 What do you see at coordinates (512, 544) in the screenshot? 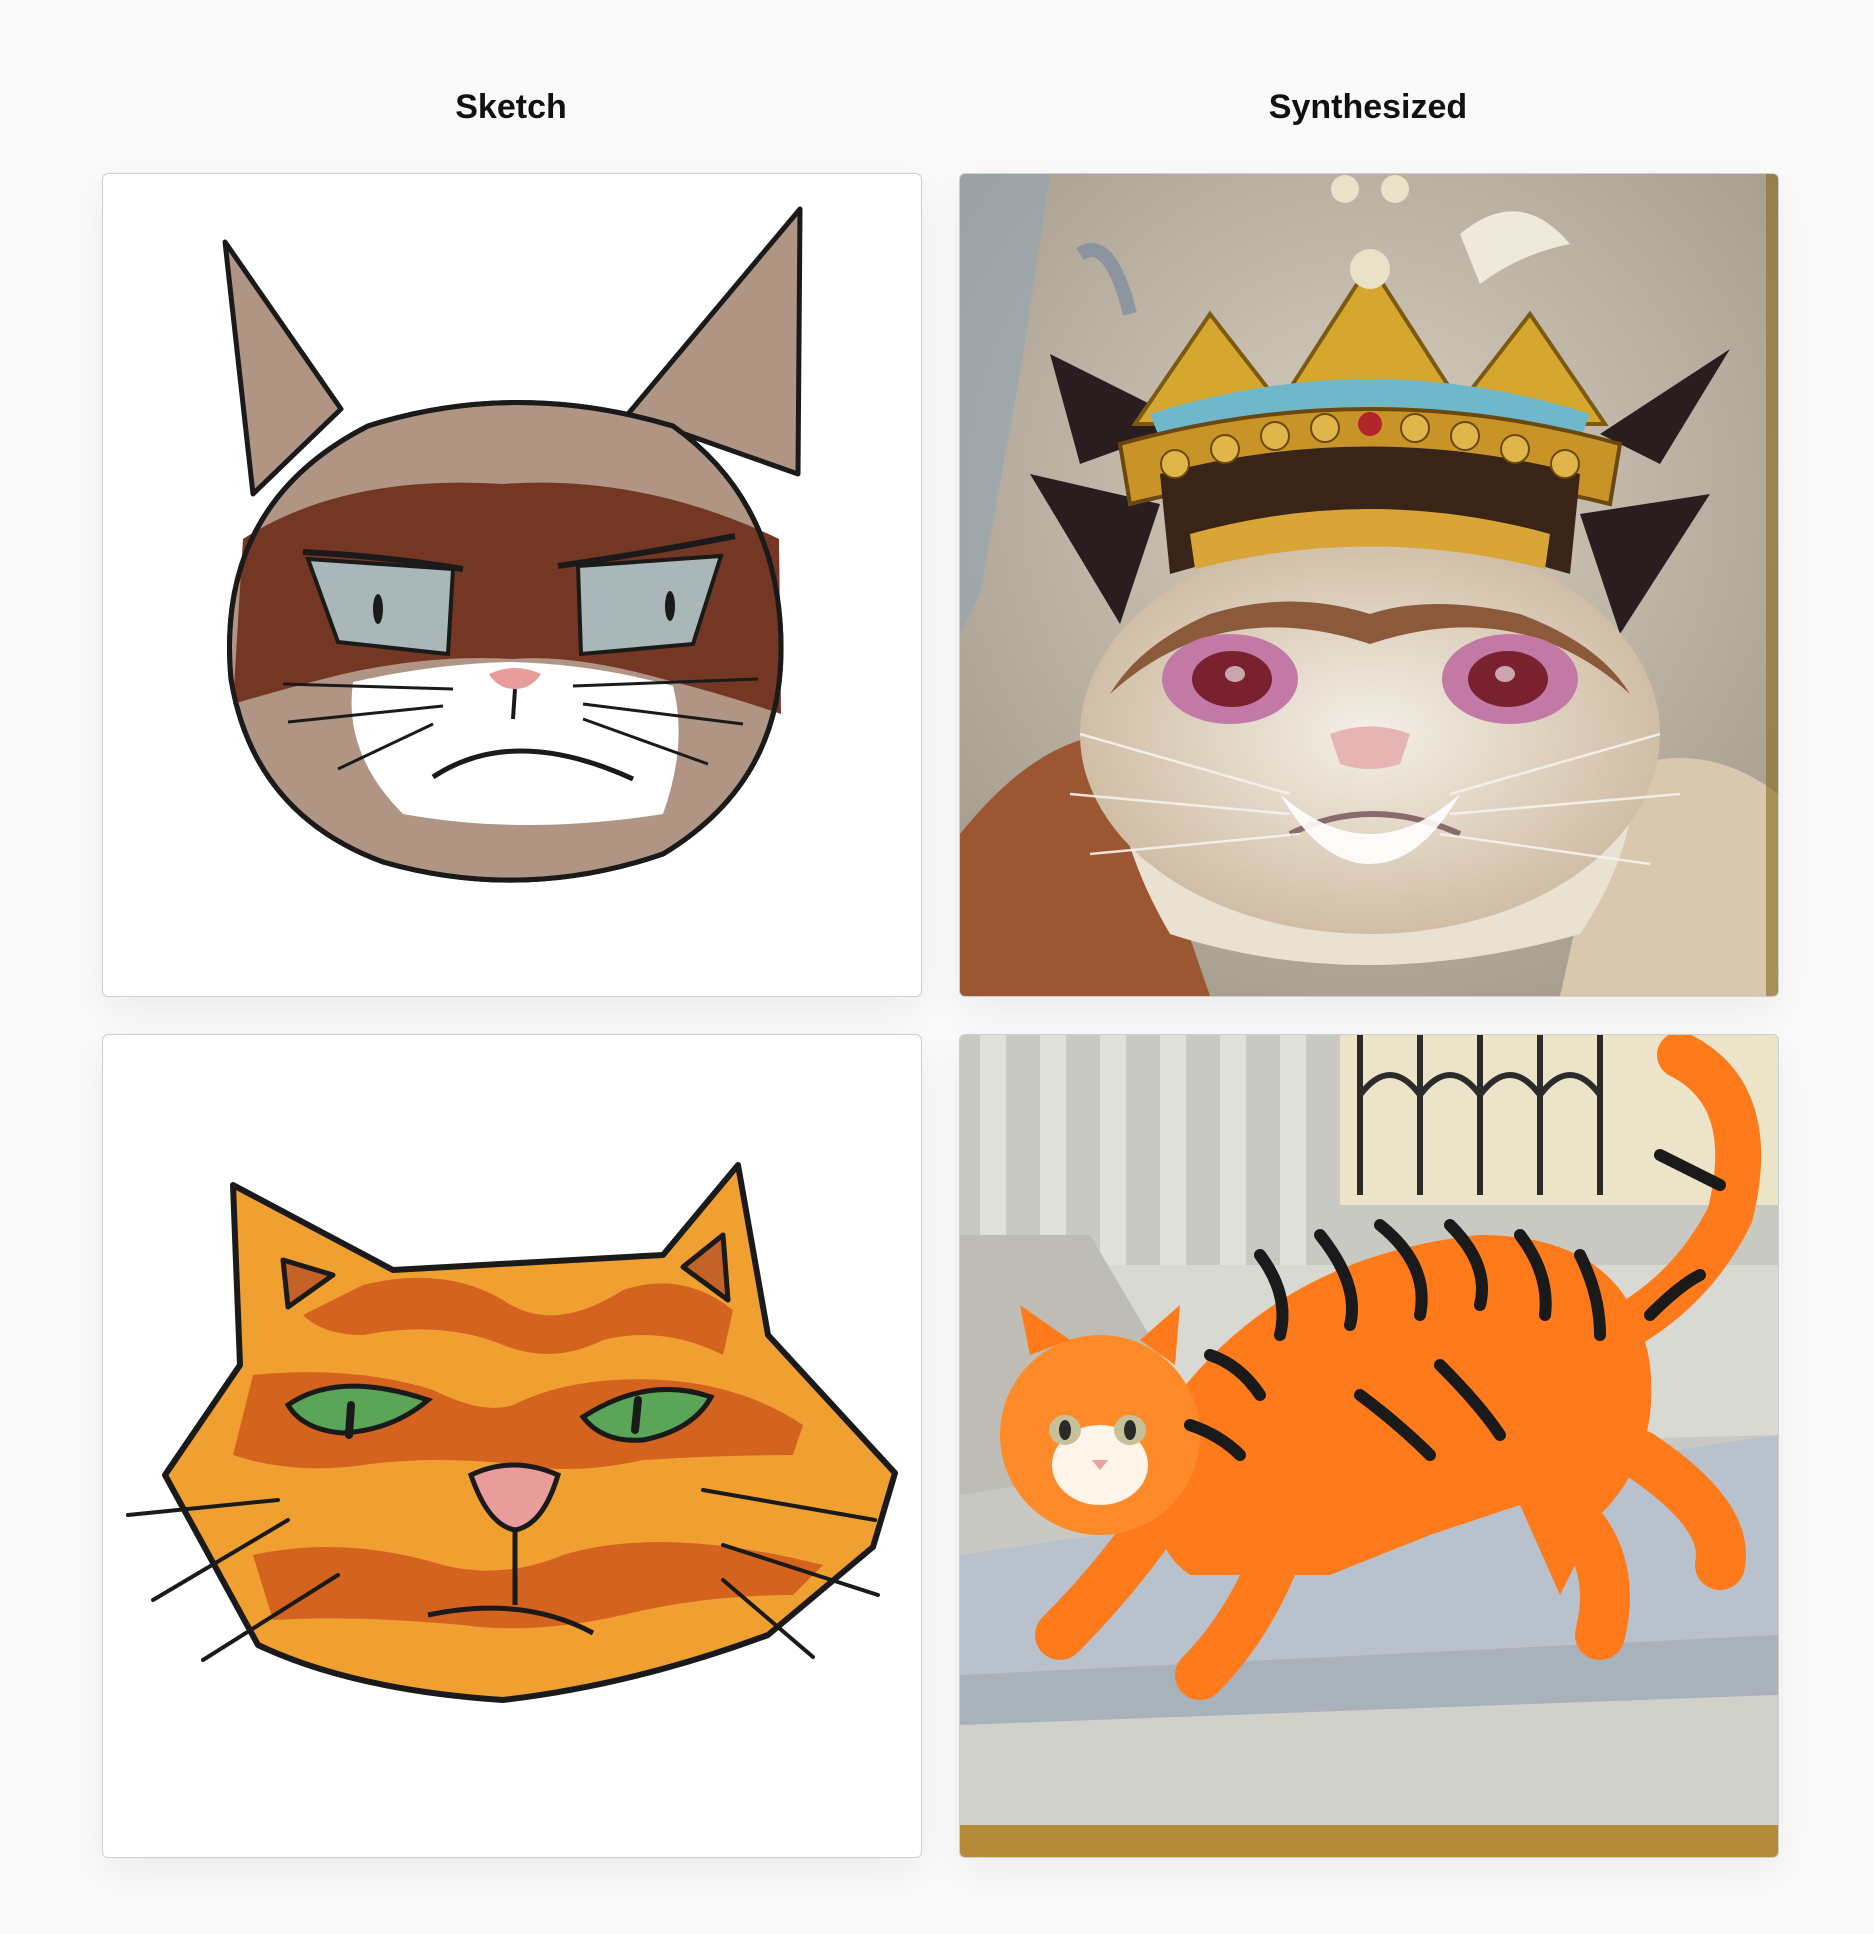
I see `grumpy-cat-sketch-icon` at bounding box center [512, 544].